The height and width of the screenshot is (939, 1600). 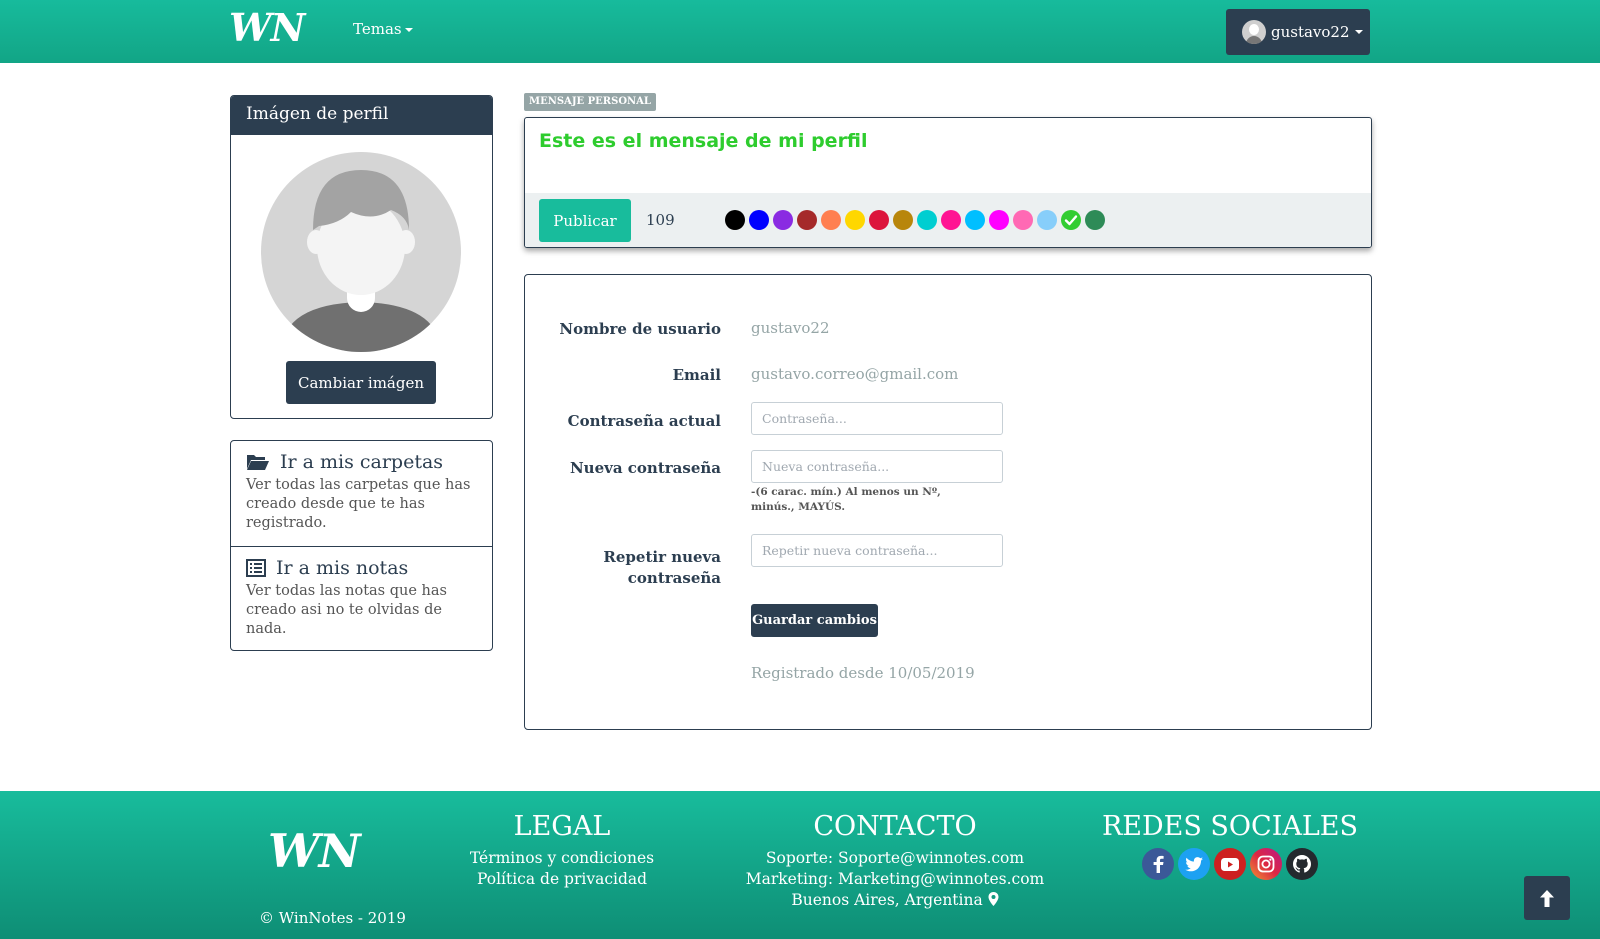 I want to click on link-my-notes-title: Ir a mis notas, so click(x=342, y=568).